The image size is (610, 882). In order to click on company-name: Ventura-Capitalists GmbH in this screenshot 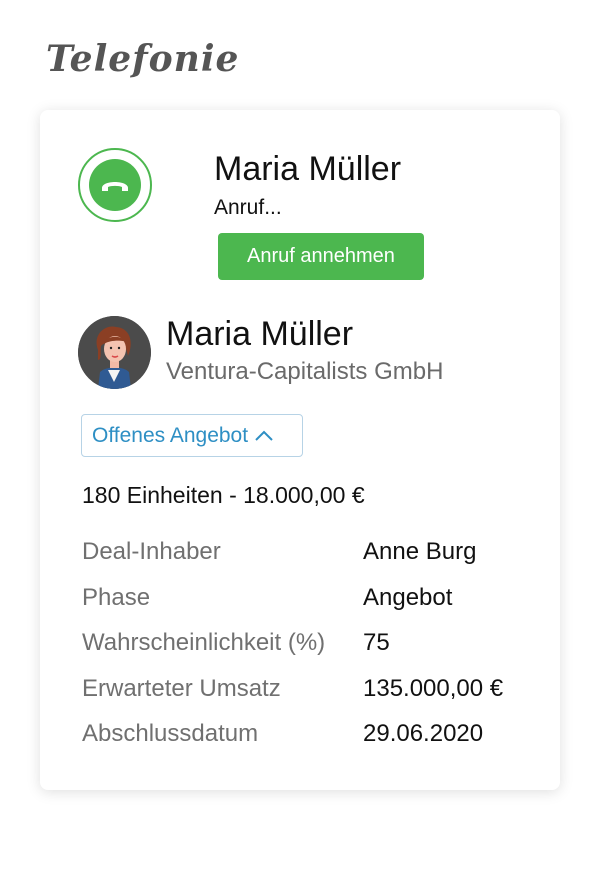, I will do `click(304, 372)`.